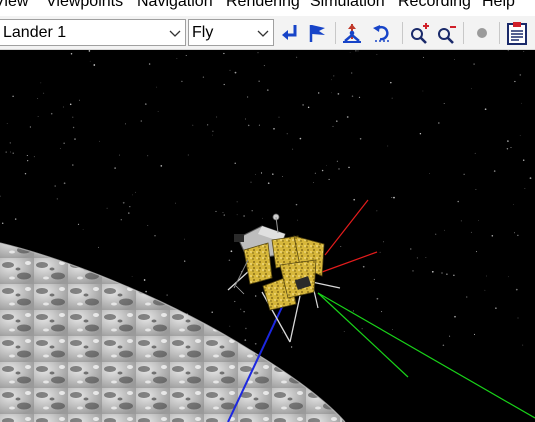 This screenshot has width=535, height=422. What do you see at coordinates (419, 33) in the screenshot?
I see `zoom-in-button` at bounding box center [419, 33].